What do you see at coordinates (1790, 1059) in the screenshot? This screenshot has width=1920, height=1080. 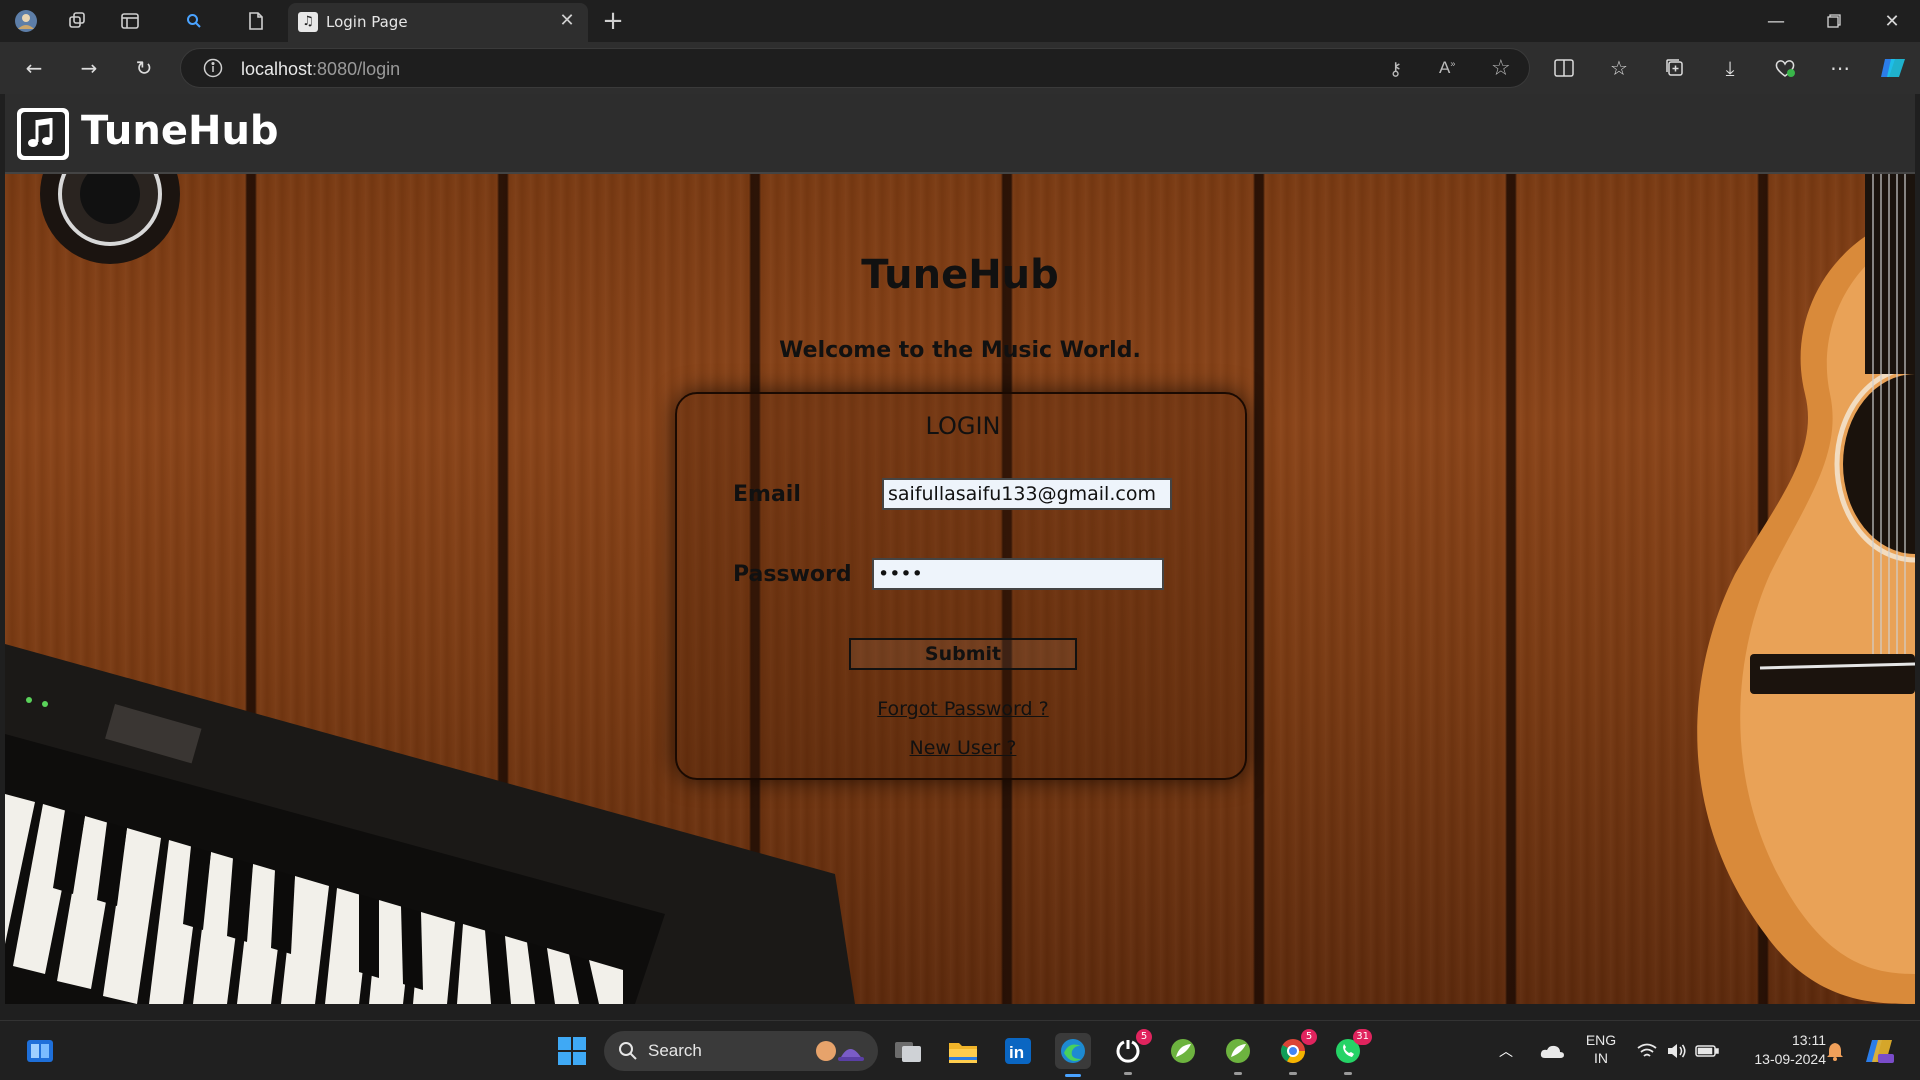 I see `clock-date: 13-09-2024` at bounding box center [1790, 1059].